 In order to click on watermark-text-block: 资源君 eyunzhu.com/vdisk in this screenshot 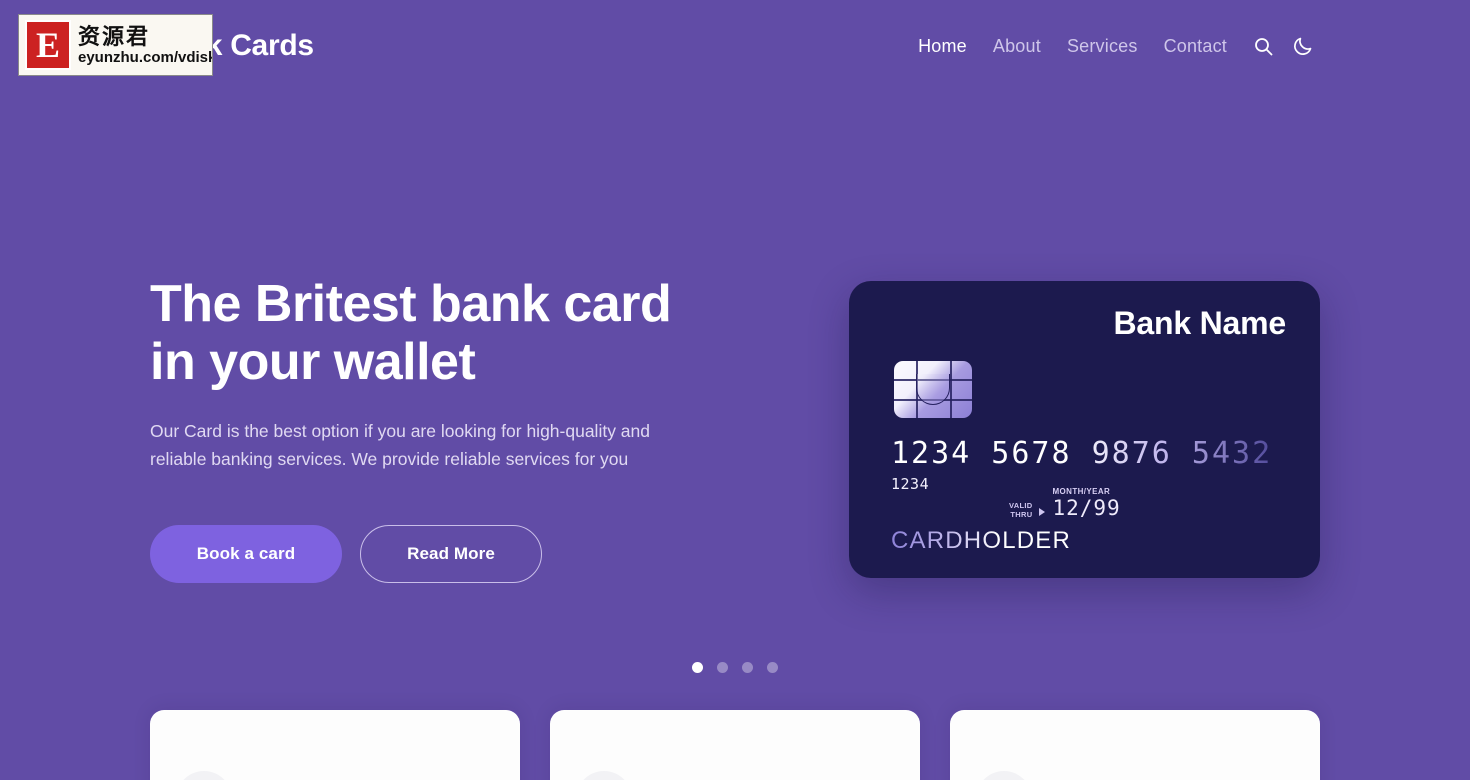, I will do `click(145, 44)`.